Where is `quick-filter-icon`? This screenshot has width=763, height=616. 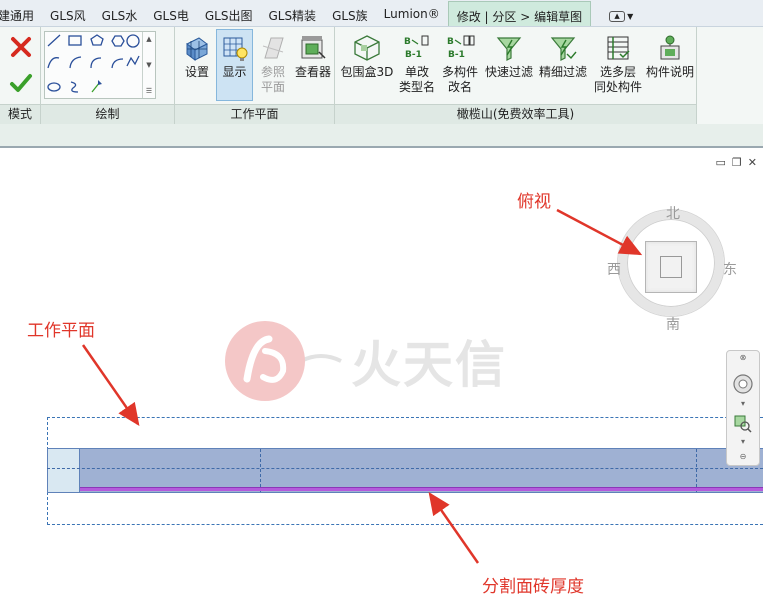 quick-filter-icon is located at coordinates (509, 48).